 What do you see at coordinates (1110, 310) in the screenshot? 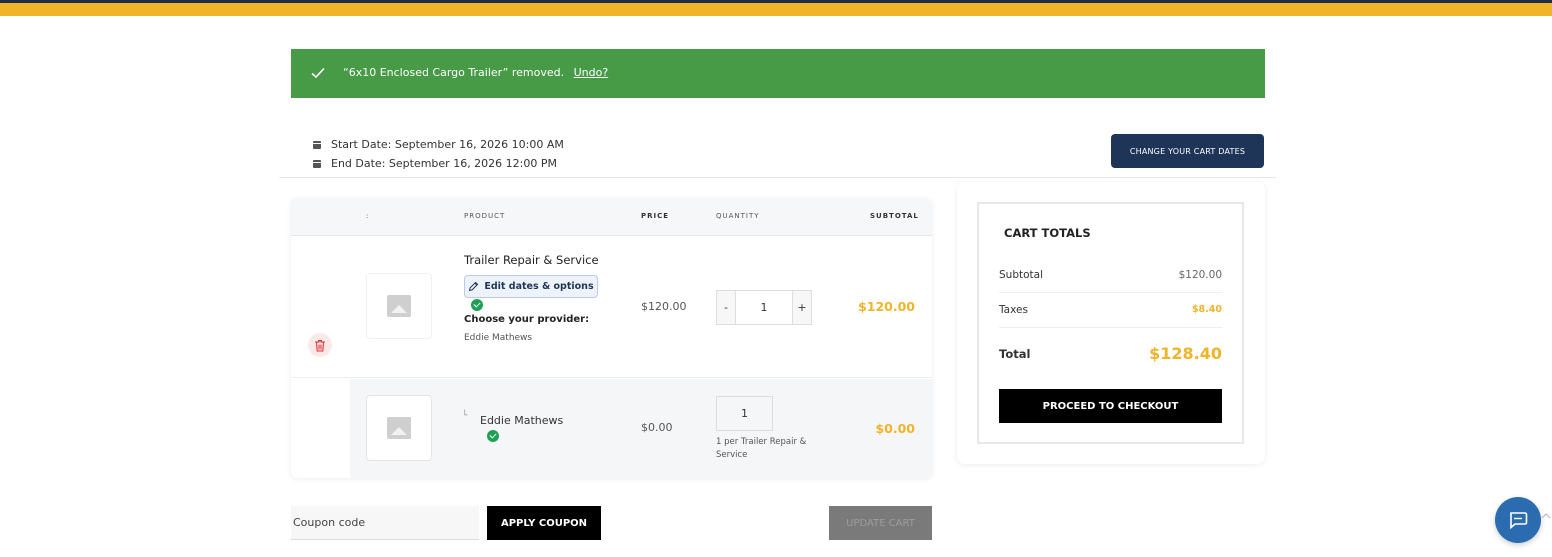
I see `taxes-row: Taxes $8.40` at bounding box center [1110, 310].